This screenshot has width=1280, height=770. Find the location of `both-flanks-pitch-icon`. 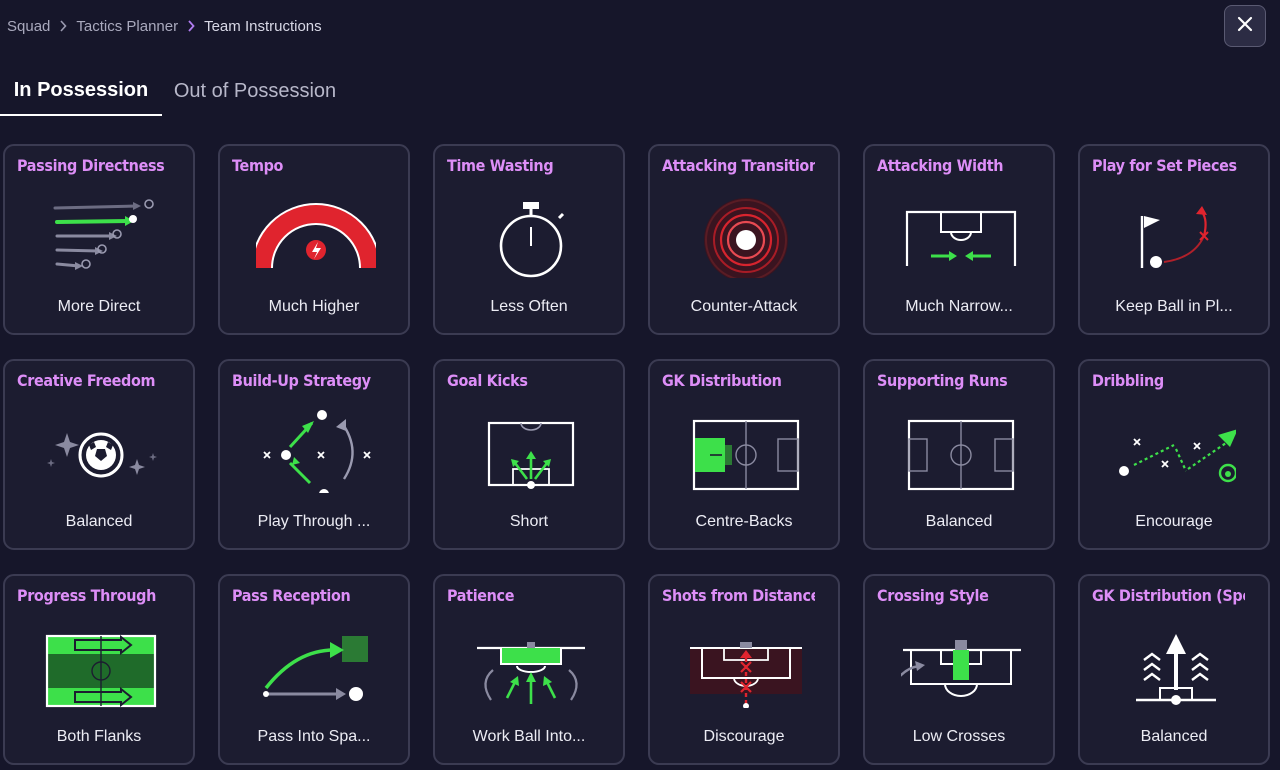

both-flanks-pitch-icon is located at coordinates (101, 666).